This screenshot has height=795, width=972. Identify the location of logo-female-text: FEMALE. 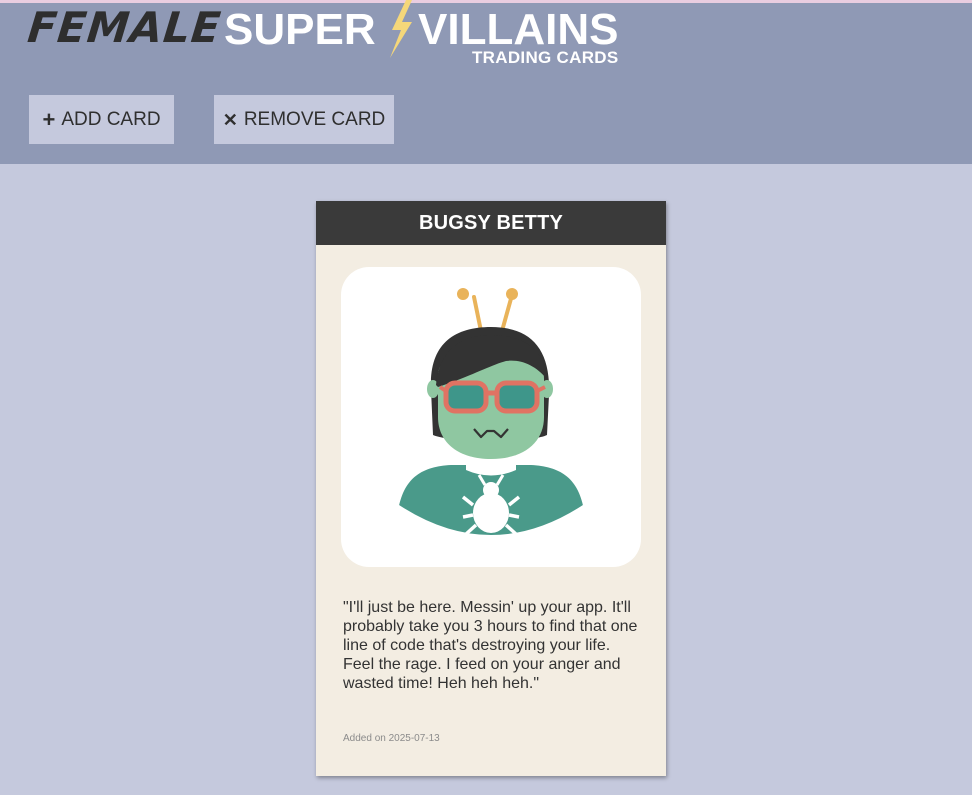
(124, 27).